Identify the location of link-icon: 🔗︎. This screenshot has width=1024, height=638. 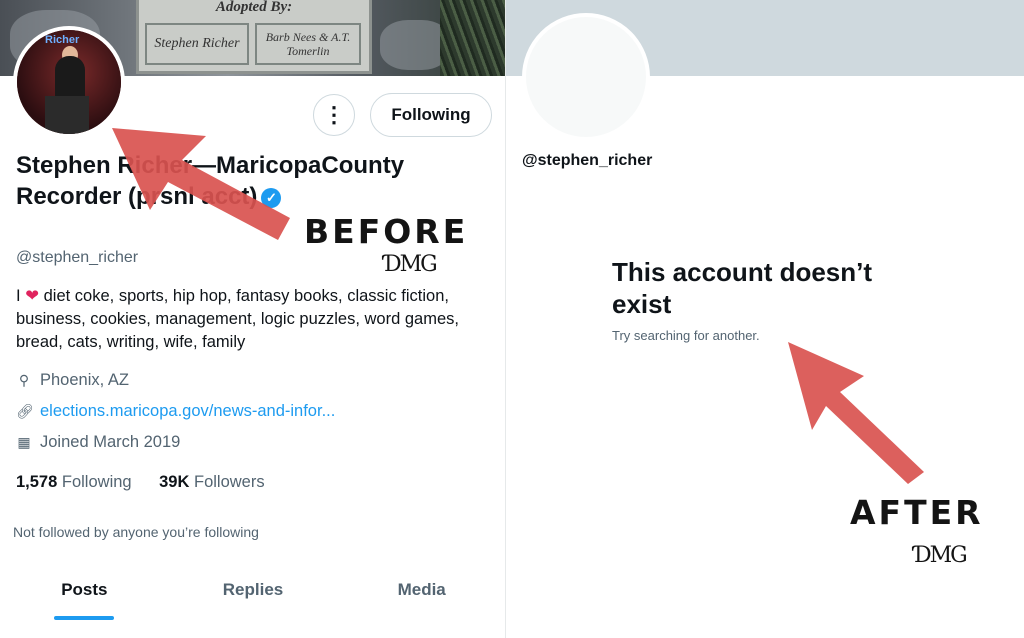
(25, 411).